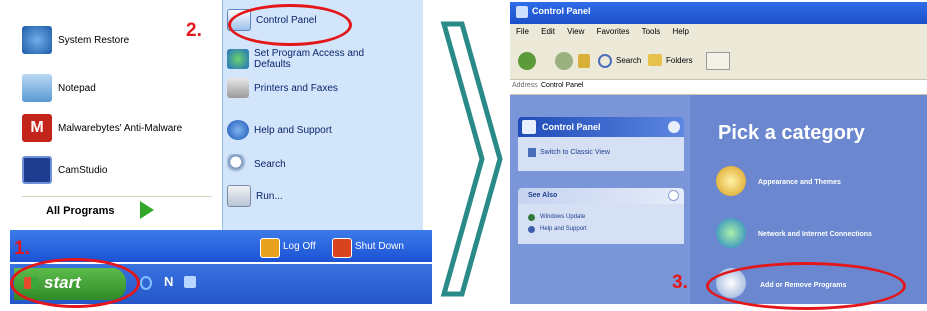 Image resolution: width=927 pixels, height=311 pixels. What do you see at coordinates (575, 31) in the screenshot?
I see `menu-view: View` at bounding box center [575, 31].